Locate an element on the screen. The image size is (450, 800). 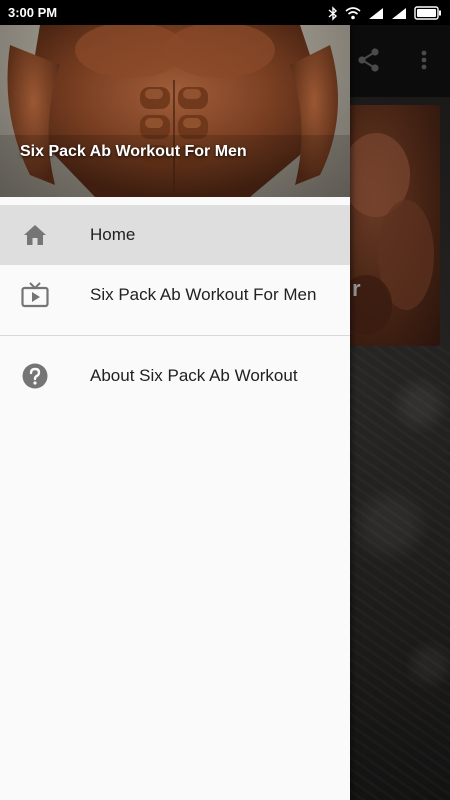
drawer-item-label: Six Pack Ab Workout For Men is located at coordinates (203, 294).